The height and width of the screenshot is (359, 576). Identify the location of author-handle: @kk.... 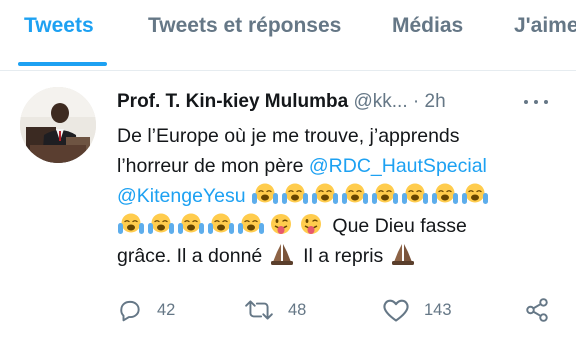
(380, 101).